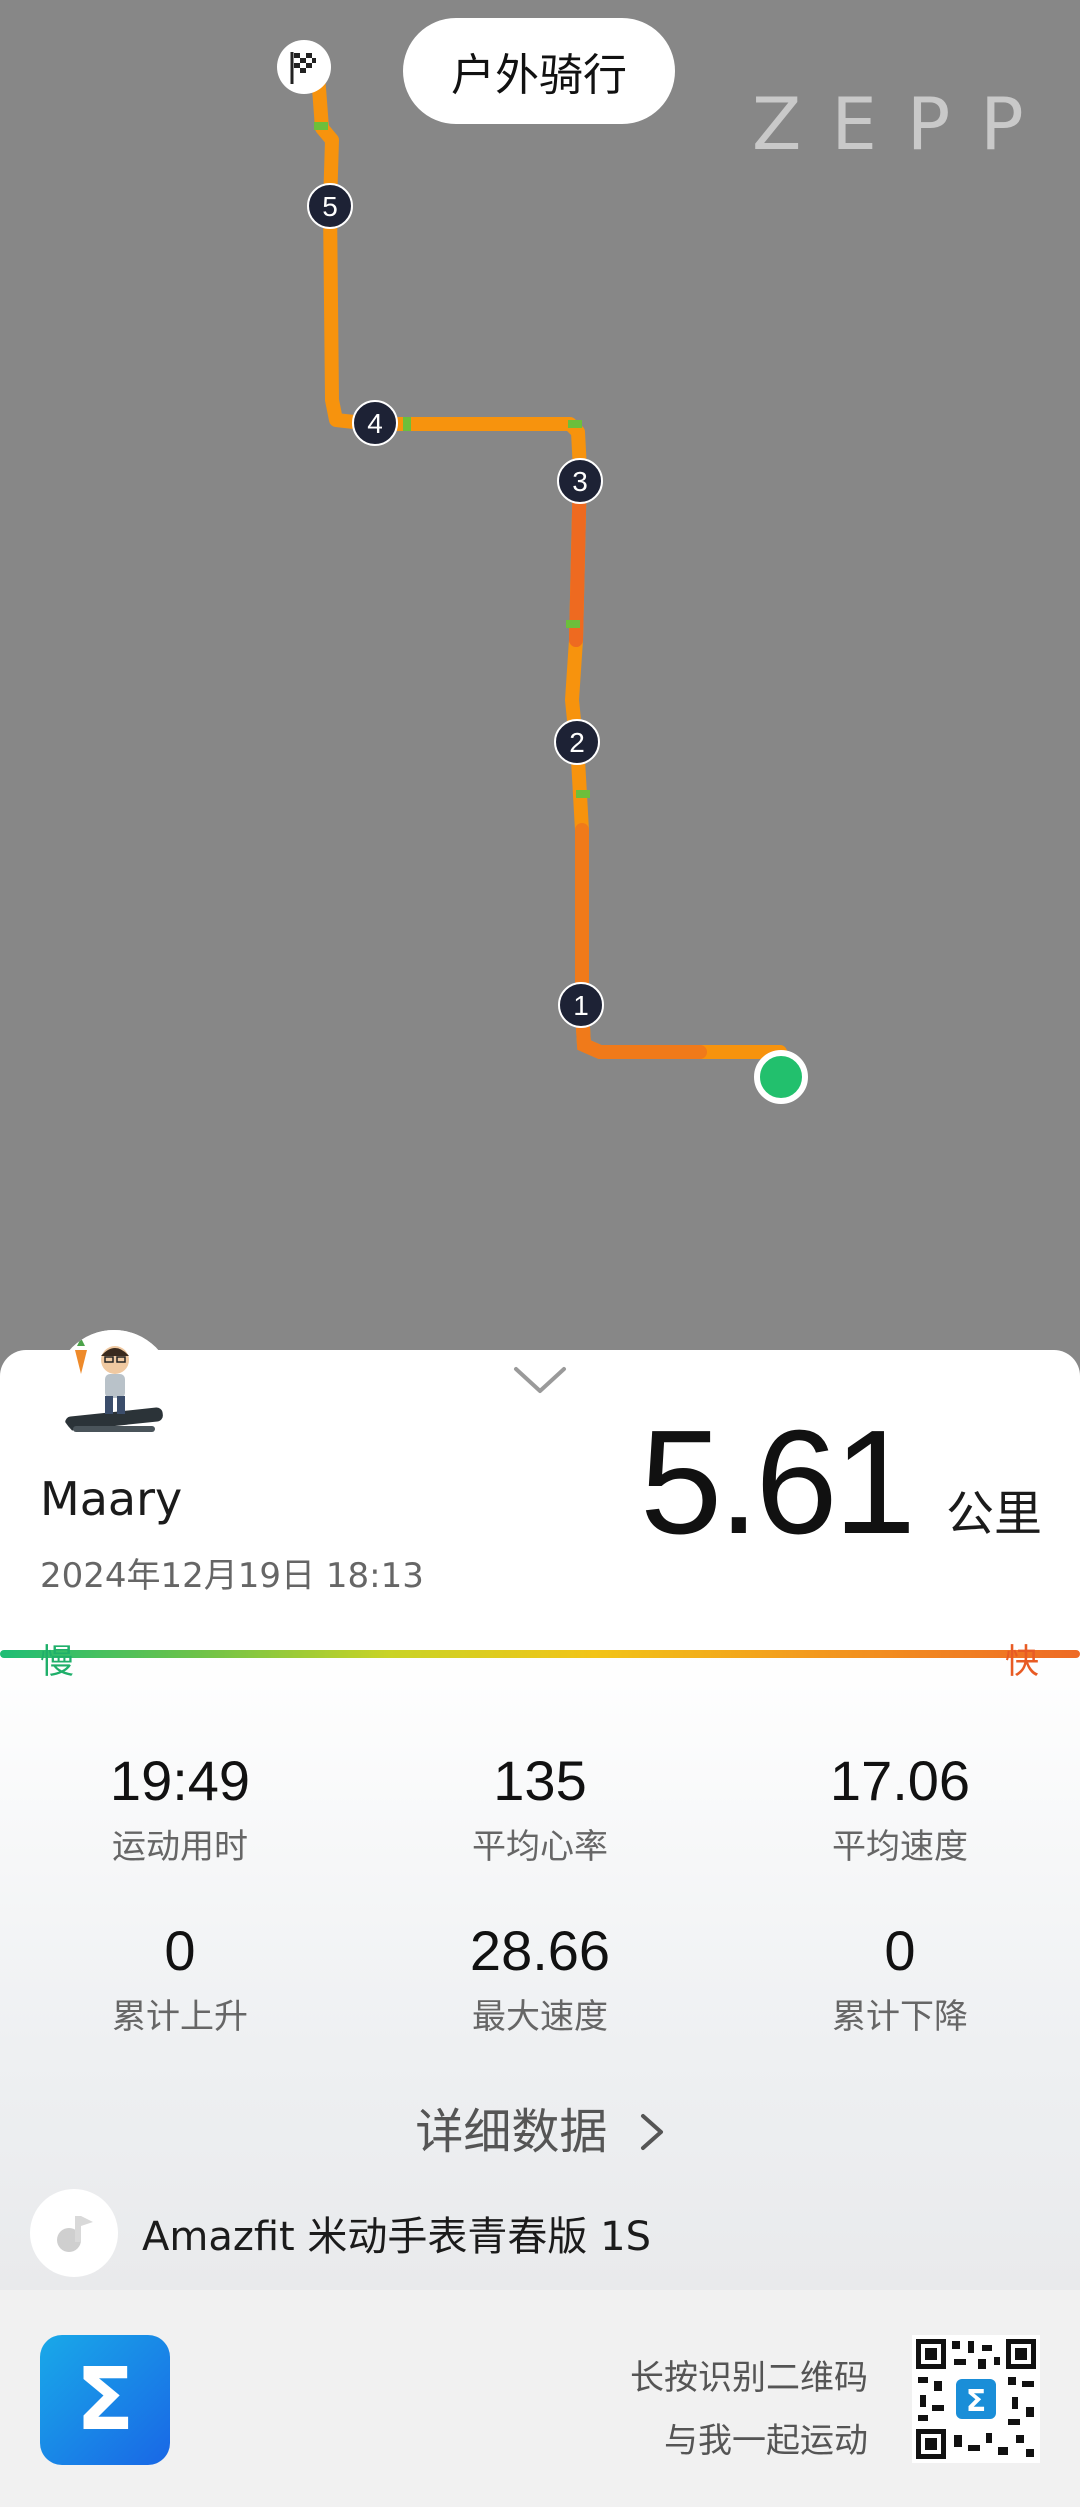  I want to click on activity-datetime: 2024年12月19日 18:13, so click(232, 1576).